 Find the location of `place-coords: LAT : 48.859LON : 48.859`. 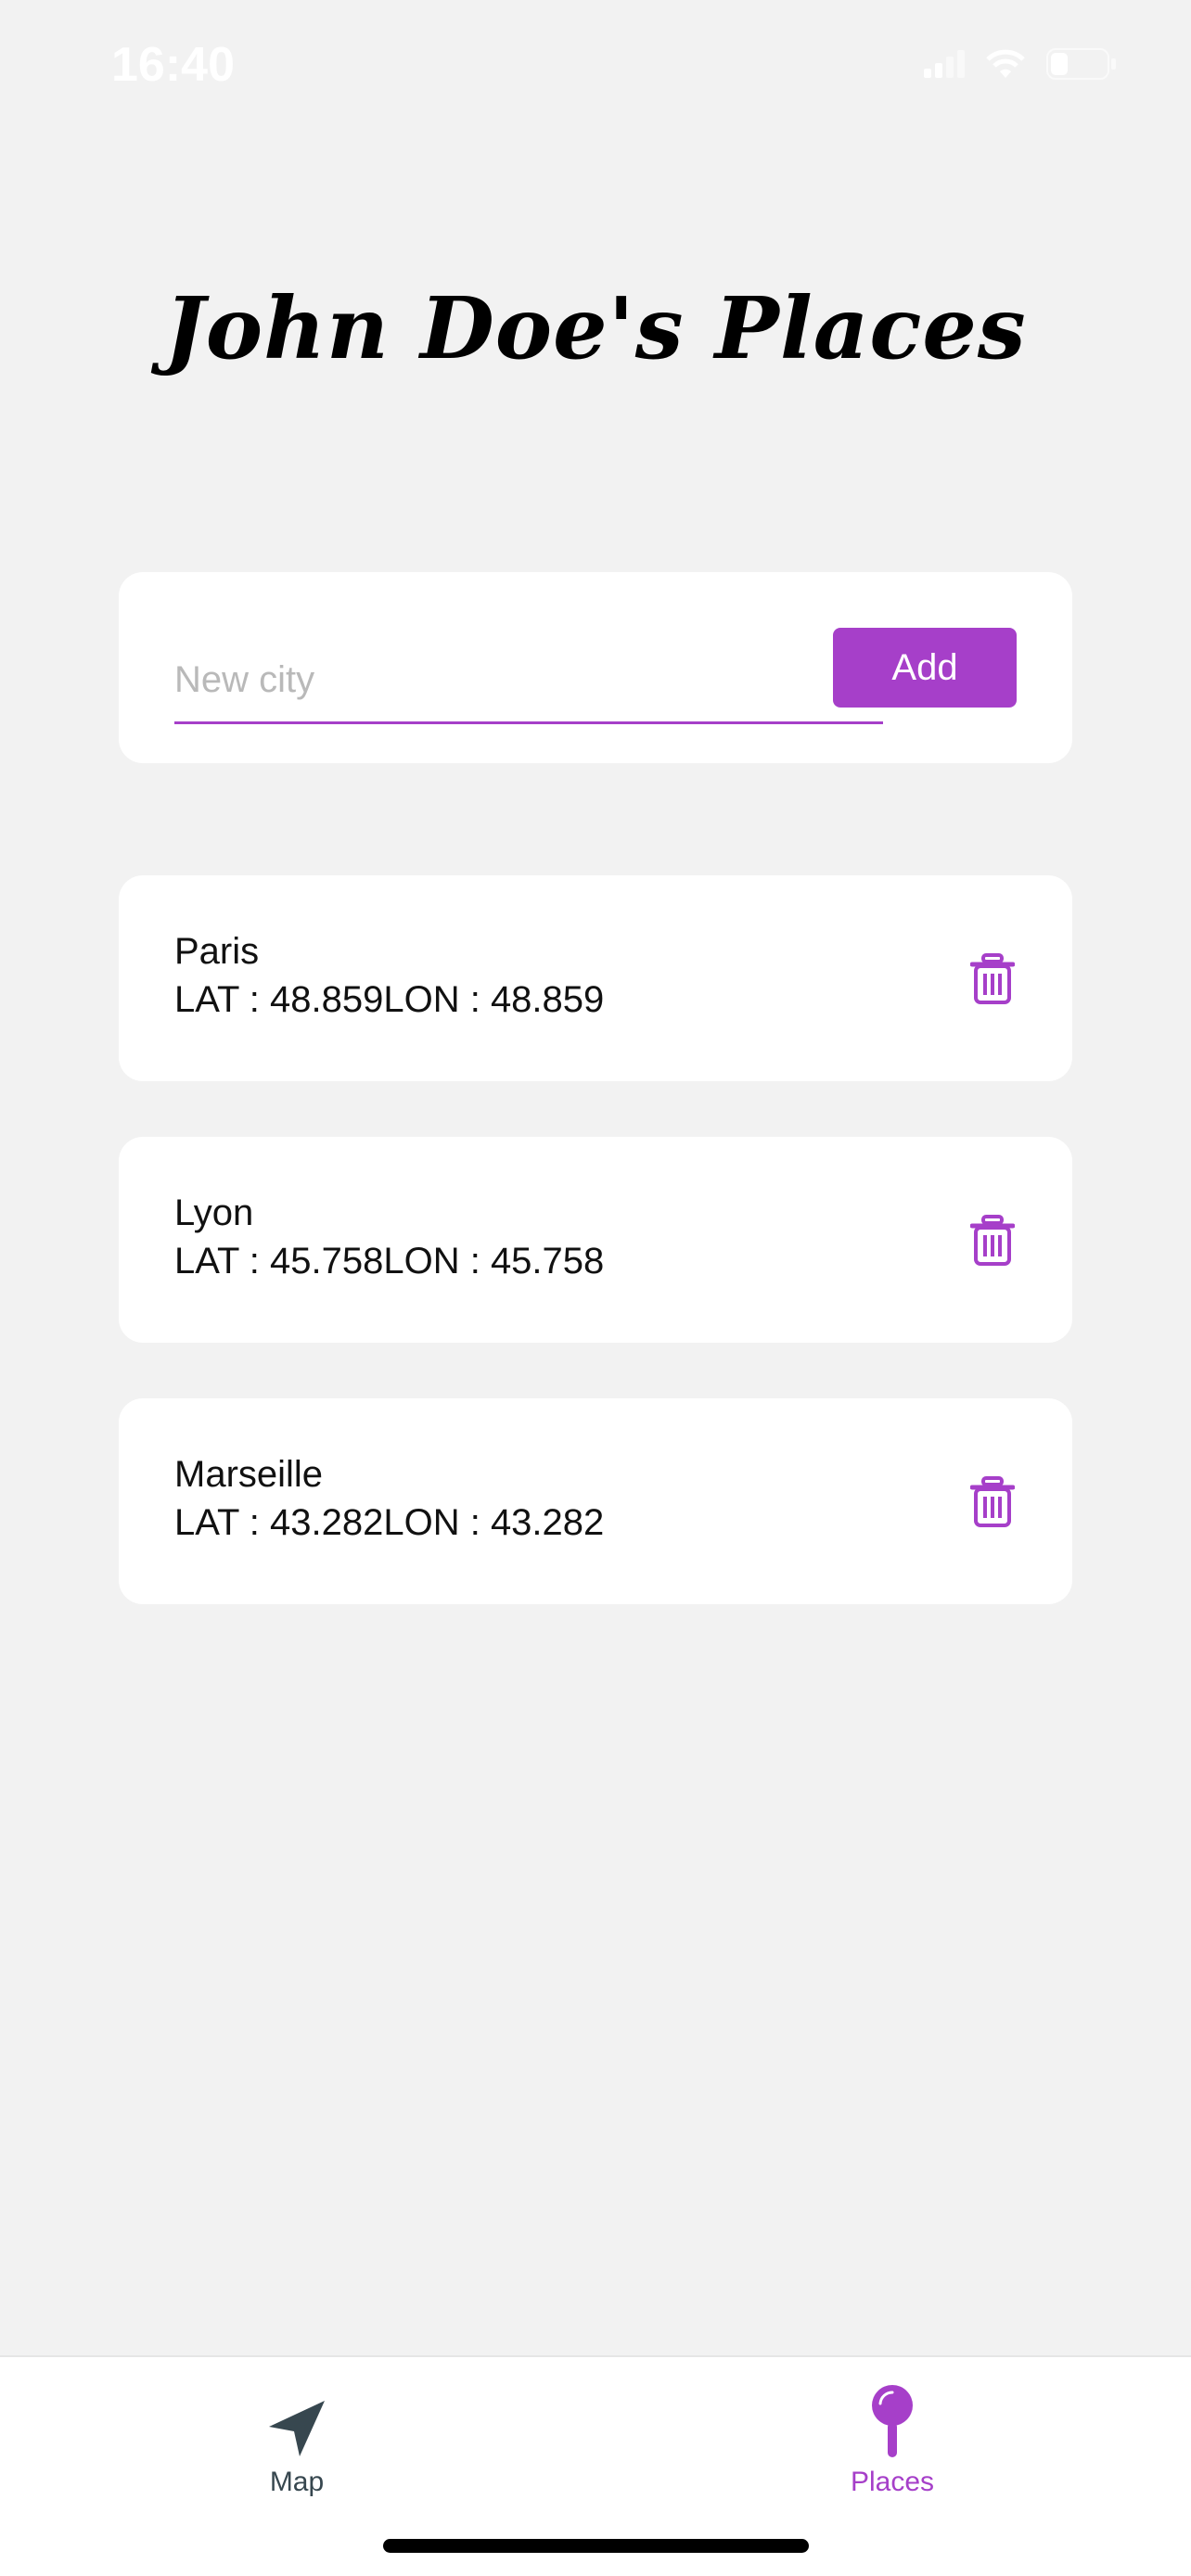

place-coords: LAT : 48.859LON : 48.859 is located at coordinates (389, 999).